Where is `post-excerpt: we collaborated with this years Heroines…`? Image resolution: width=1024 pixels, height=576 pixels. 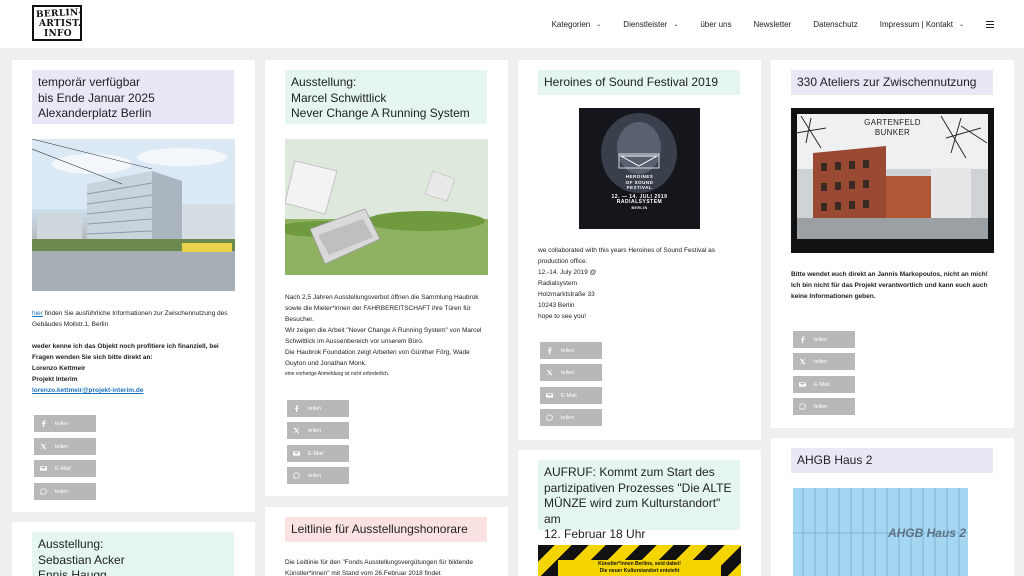 post-excerpt: we collaborated with this years Heroines… is located at coordinates (627, 283).